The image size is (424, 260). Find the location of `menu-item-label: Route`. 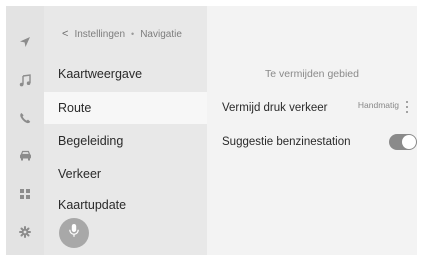

menu-item-label: Route is located at coordinates (75, 108).